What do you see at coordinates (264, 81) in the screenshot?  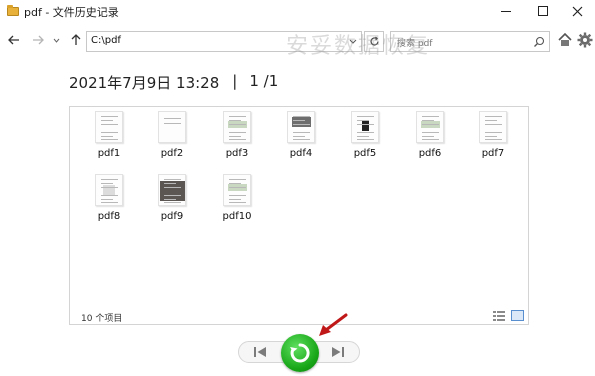 I see `version-counter: 1 /1` at bounding box center [264, 81].